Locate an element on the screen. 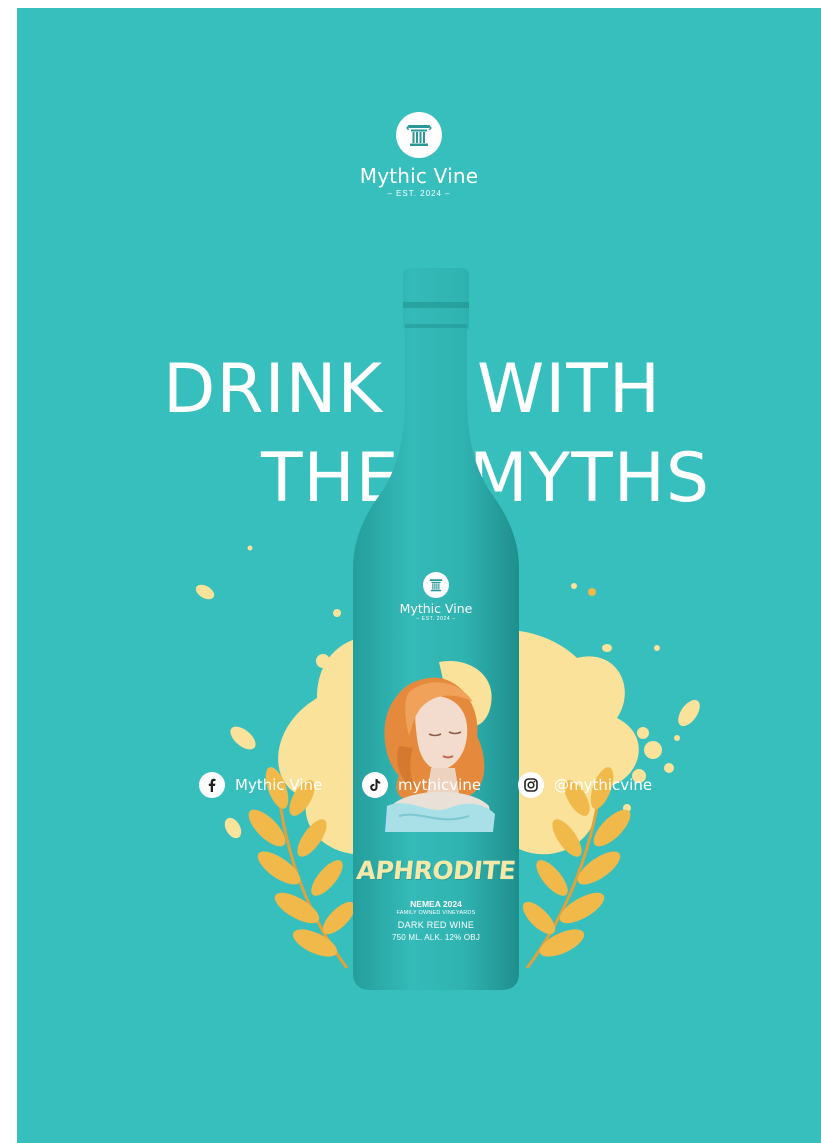 Image resolution: width=821 pixels, height=1143 pixels. bottle-brand-established: – EST. 2024 – is located at coordinates (436, 619).